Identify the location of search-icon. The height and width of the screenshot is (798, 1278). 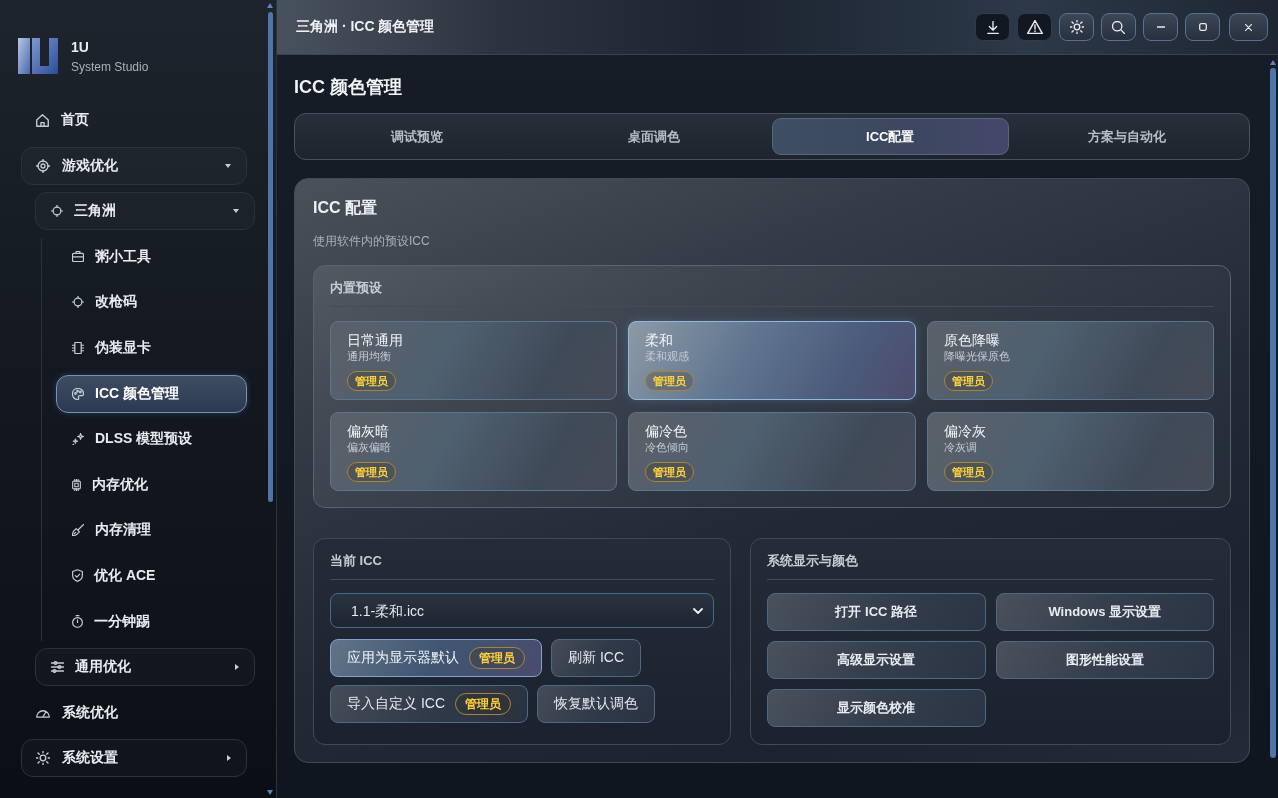
(1118, 27).